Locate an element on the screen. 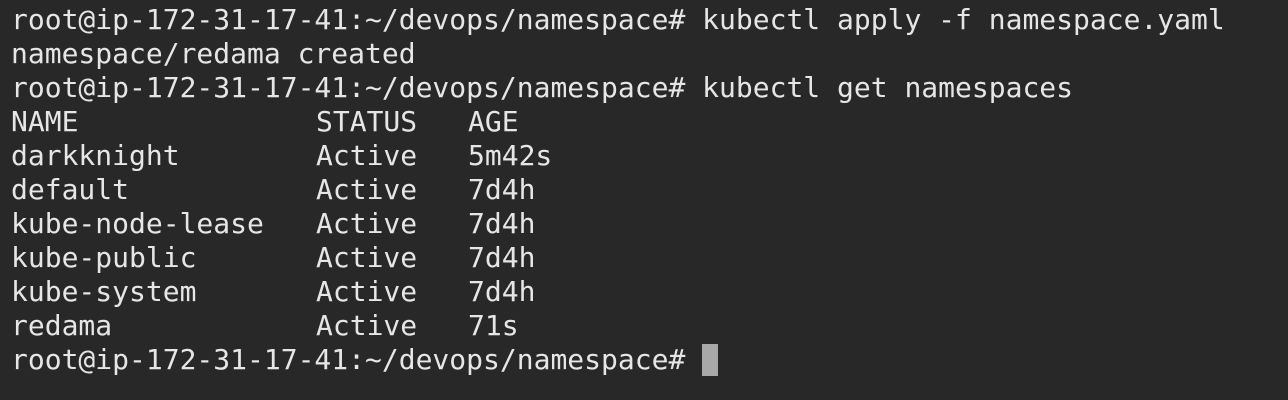 This screenshot has width=1288, height=400. active-prompt-line: root@ip-172-31-17-41:~/devops/namespace# is located at coordinates (649, 360).